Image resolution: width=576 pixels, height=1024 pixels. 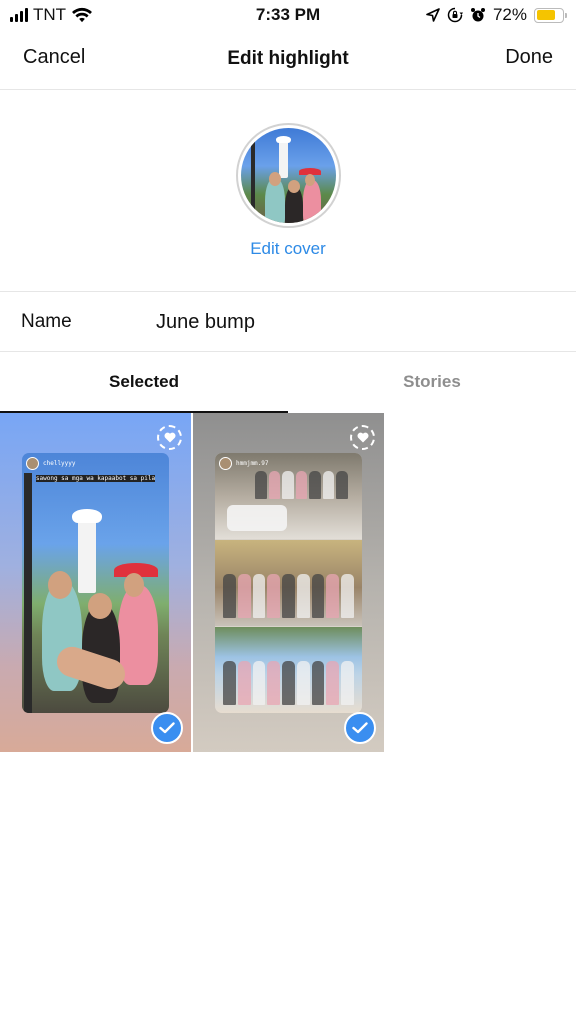 I want to click on highlight-cover, so click(x=288, y=175).